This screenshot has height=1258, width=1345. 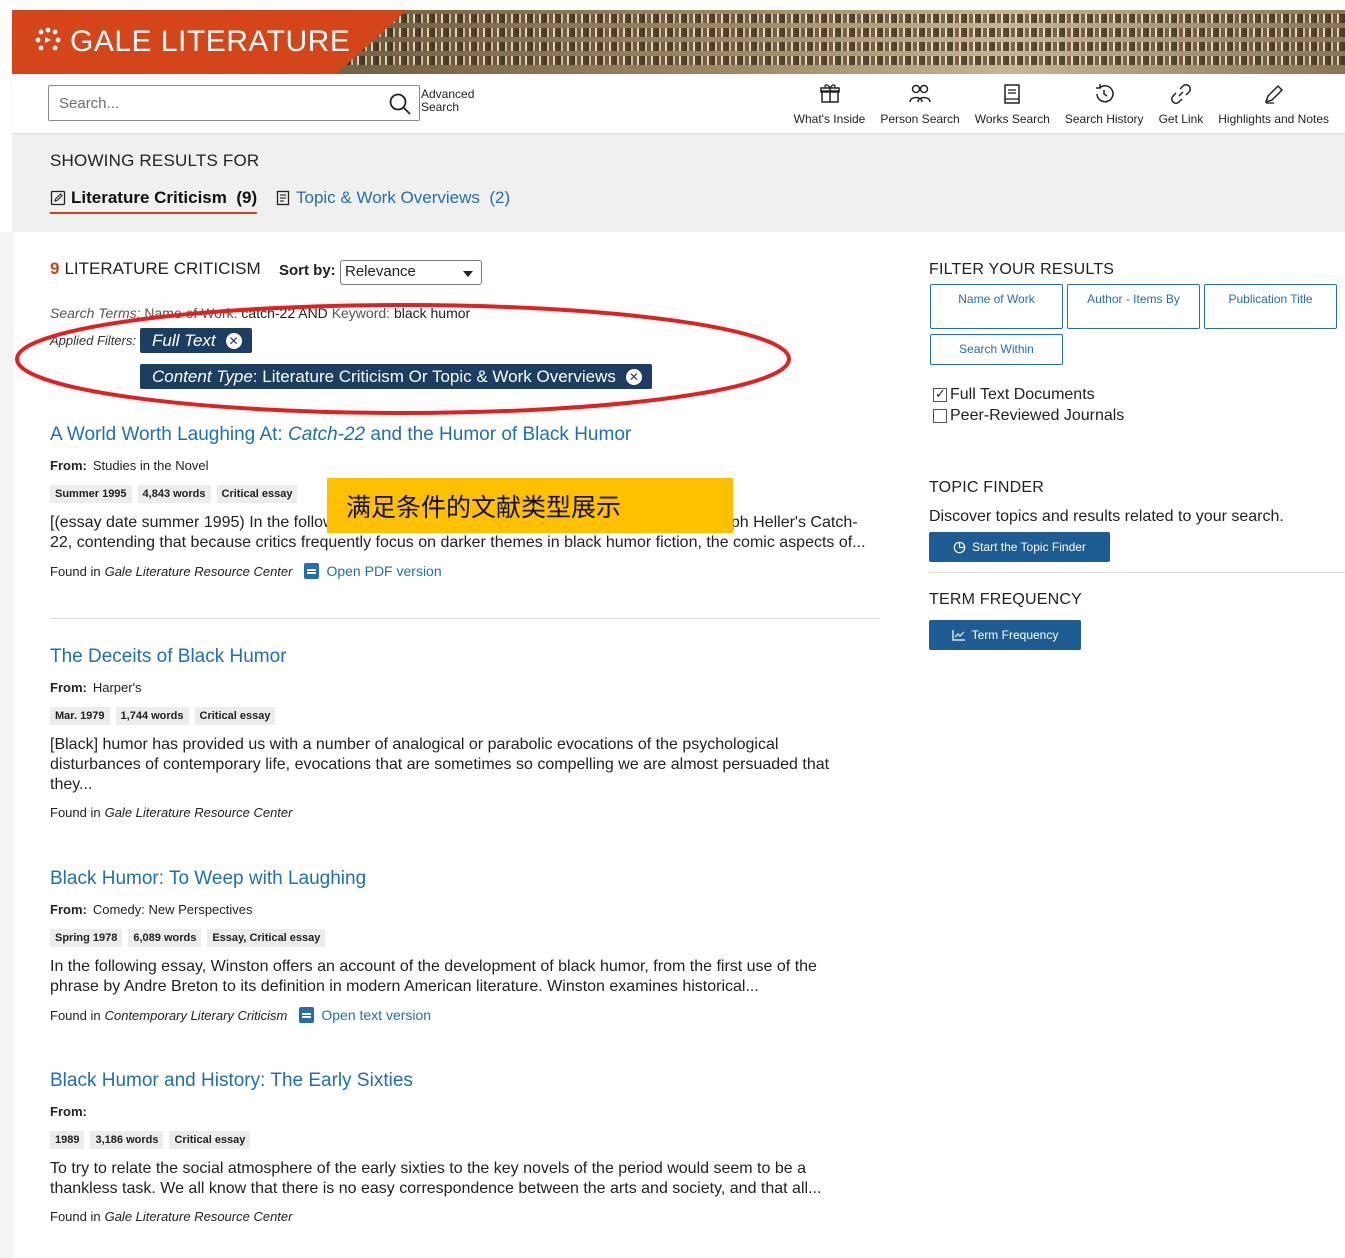 I want to click on filter-publication-title-button: Publication Title, so click(x=1270, y=306).